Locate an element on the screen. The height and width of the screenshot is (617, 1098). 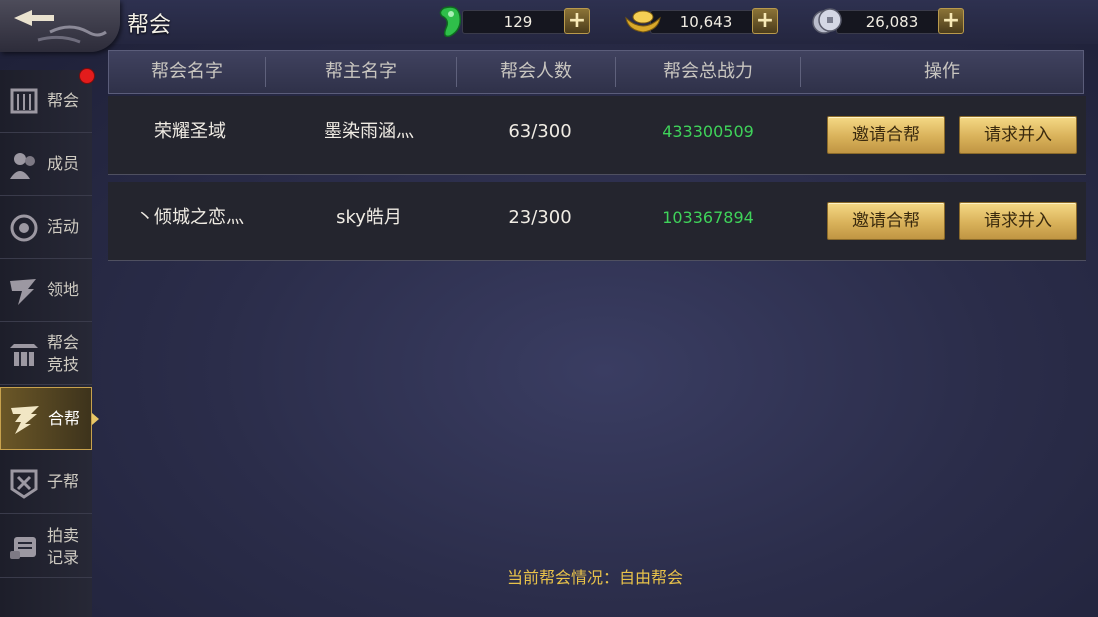
sidebar-item-sub-guild: 子帮 is located at coordinates (46, 482).